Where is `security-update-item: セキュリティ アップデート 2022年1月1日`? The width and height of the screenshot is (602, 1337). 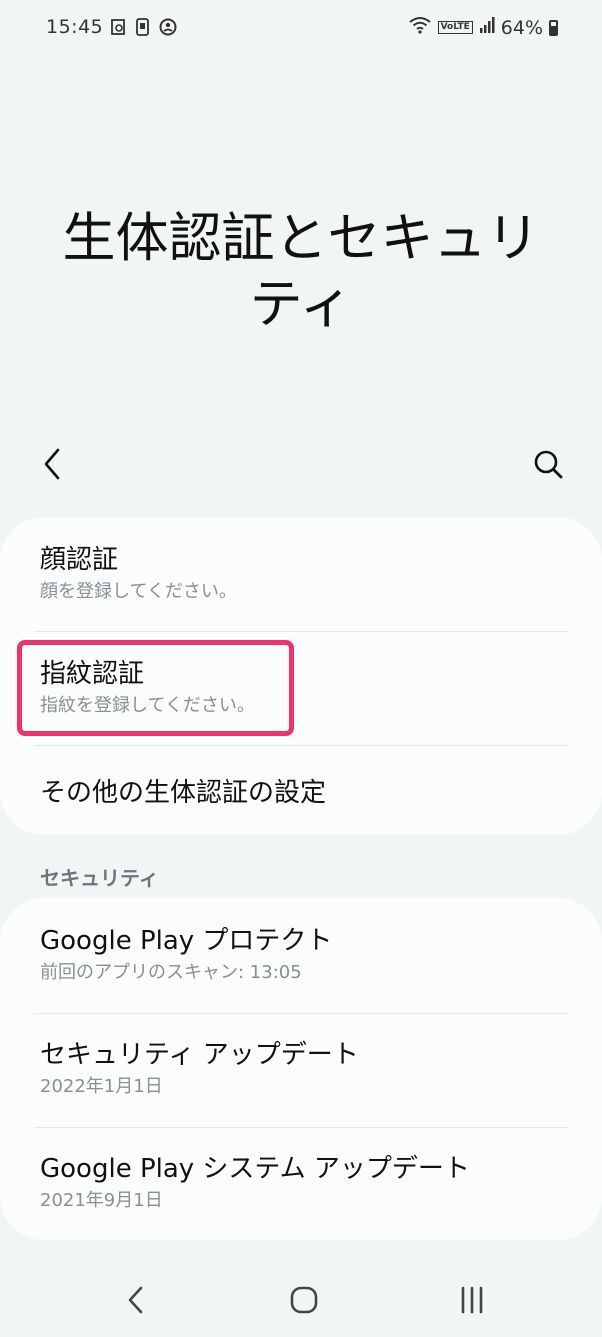 security-update-item: セキュリティ アップデート 2022年1月1日 is located at coordinates (305, 1069).